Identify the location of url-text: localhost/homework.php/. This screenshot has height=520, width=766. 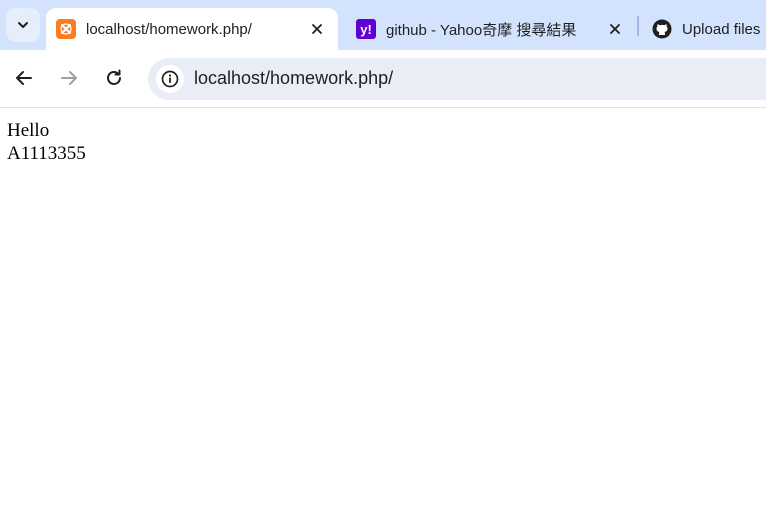
(293, 78).